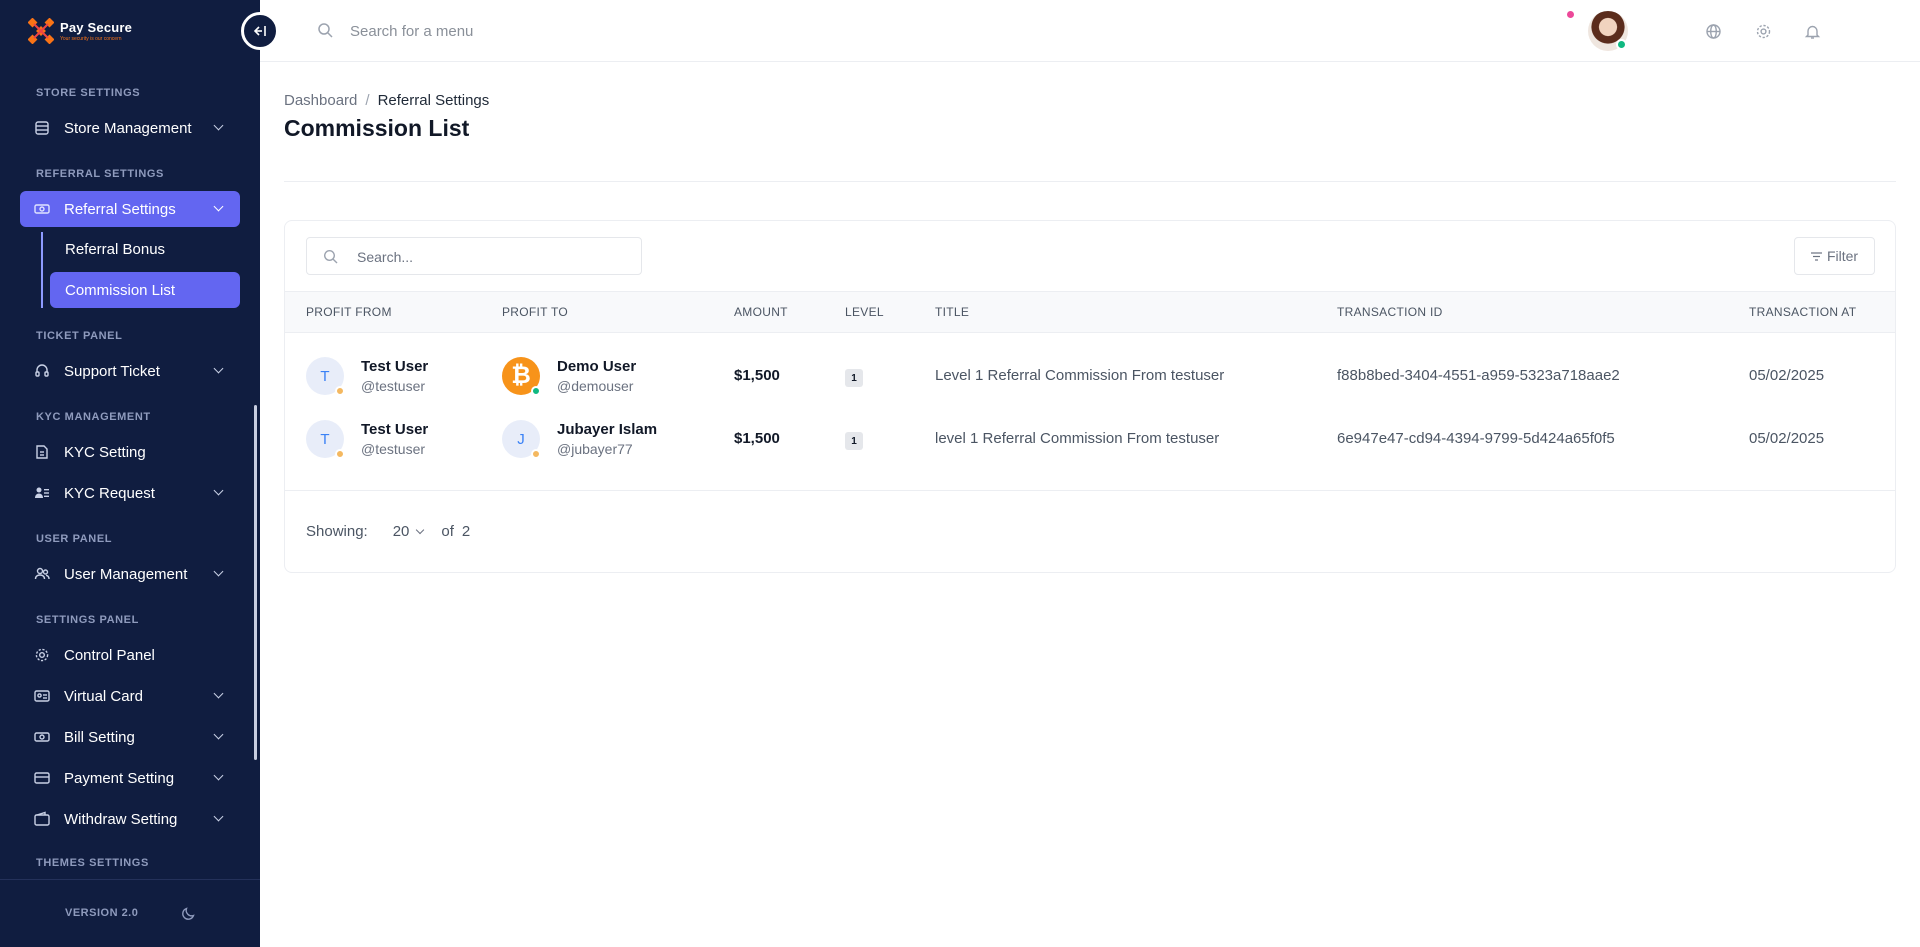 Image resolution: width=1920 pixels, height=947 pixels. I want to click on menu-search-input, so click(550, 31).